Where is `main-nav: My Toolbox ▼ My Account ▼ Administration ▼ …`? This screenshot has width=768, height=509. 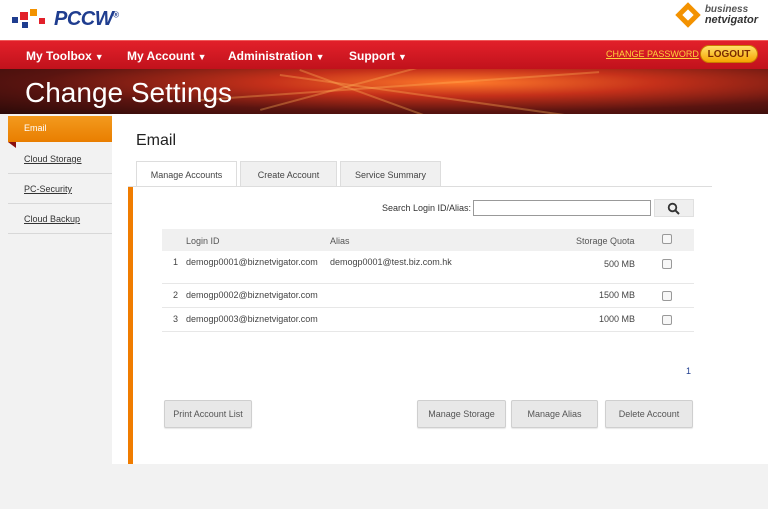
main-nav: My Toolbox ▼ My Account ▼ Administration ▼ … is located at coordinates (384, 54).